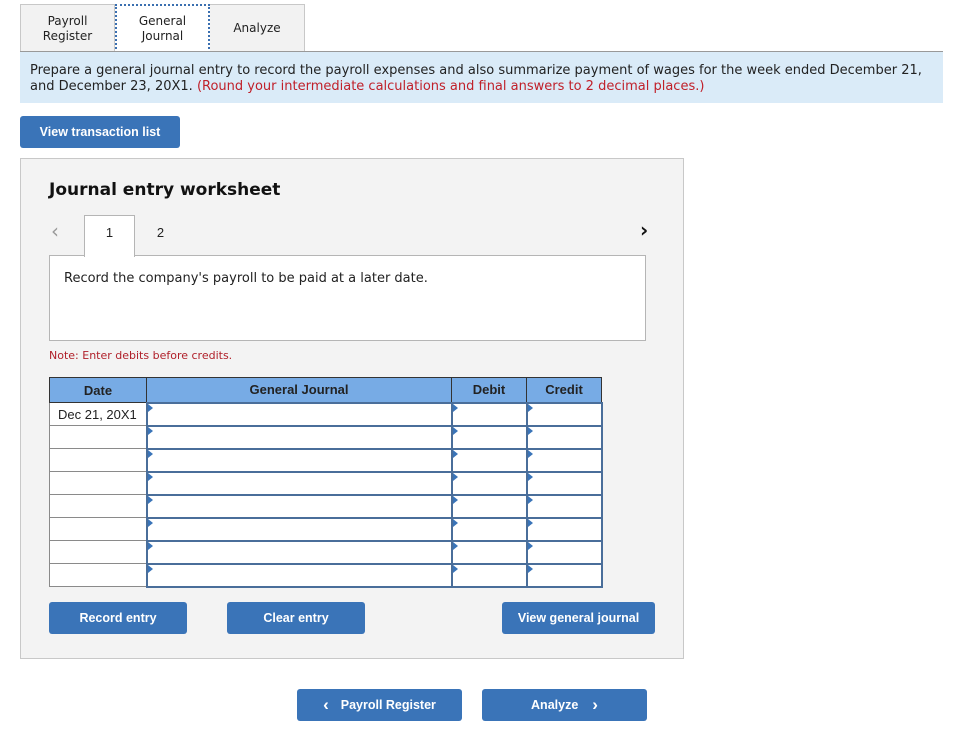 Image resolution: width=975 pixels, height=744 pixels. What do you see at coordinates (299, 390) in the screenshot?
I see `col-general-journal: General Journal` at bounding box center [299, 390].